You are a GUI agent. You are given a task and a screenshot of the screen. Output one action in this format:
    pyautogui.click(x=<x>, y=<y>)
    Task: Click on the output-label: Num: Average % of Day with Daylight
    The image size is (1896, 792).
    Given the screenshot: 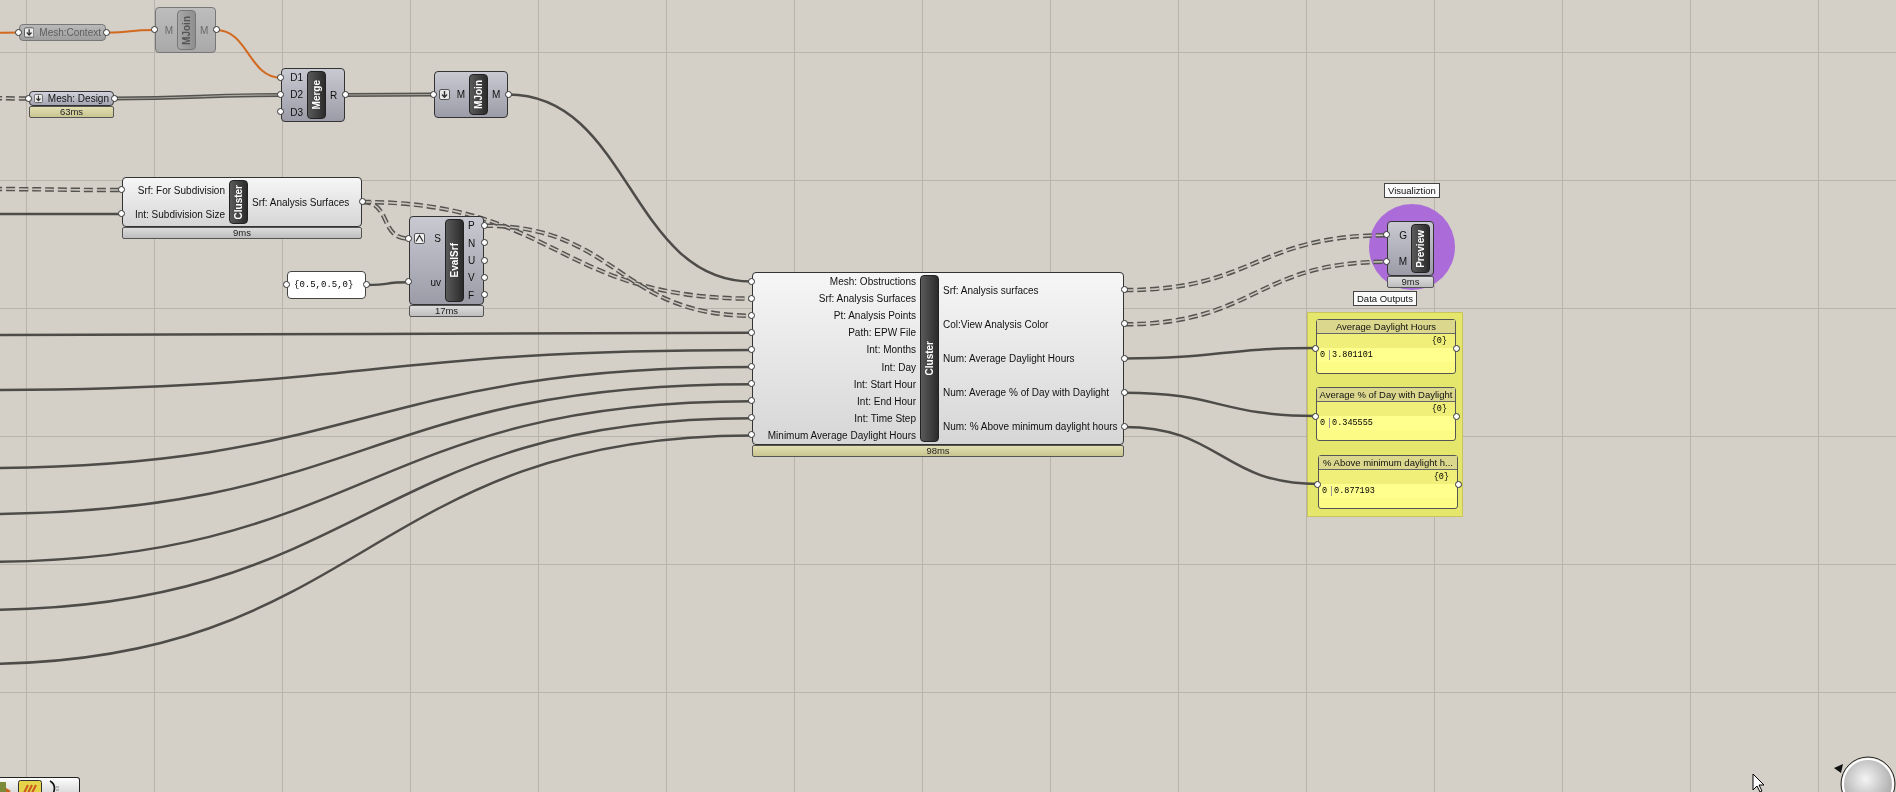 What is the action you would take?
    pyautogui.click(x=1026, y=393)
    